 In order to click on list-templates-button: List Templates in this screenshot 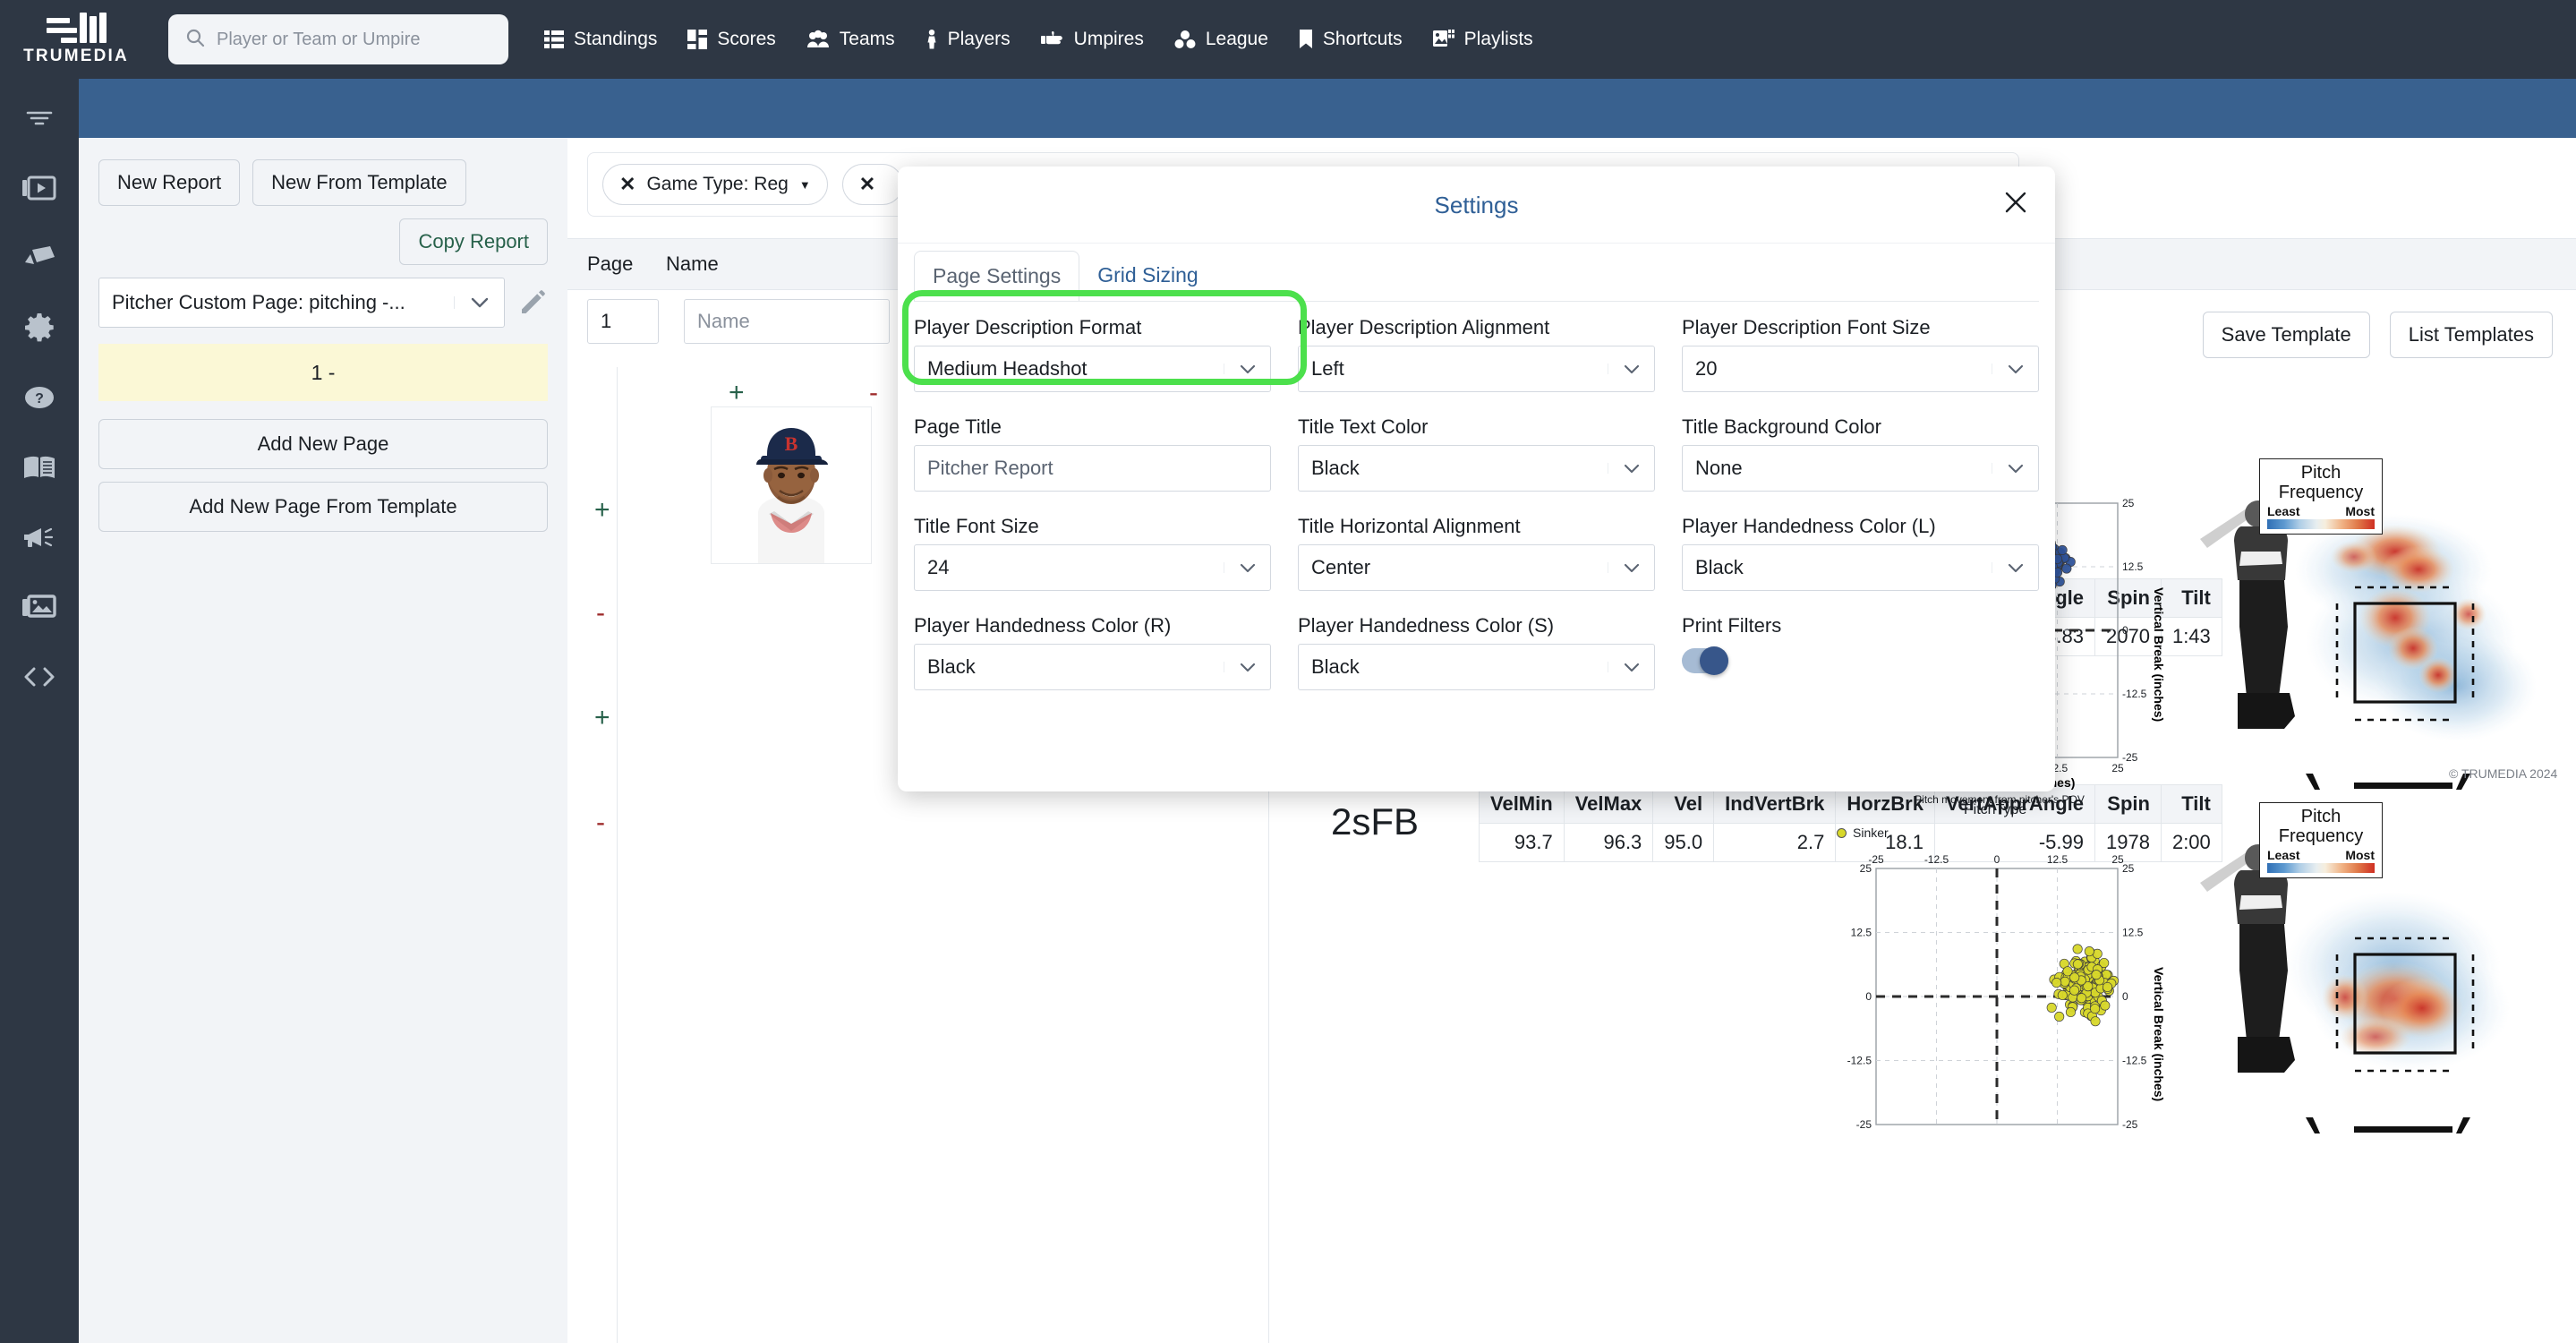, I will do `click(2471, 335)`.